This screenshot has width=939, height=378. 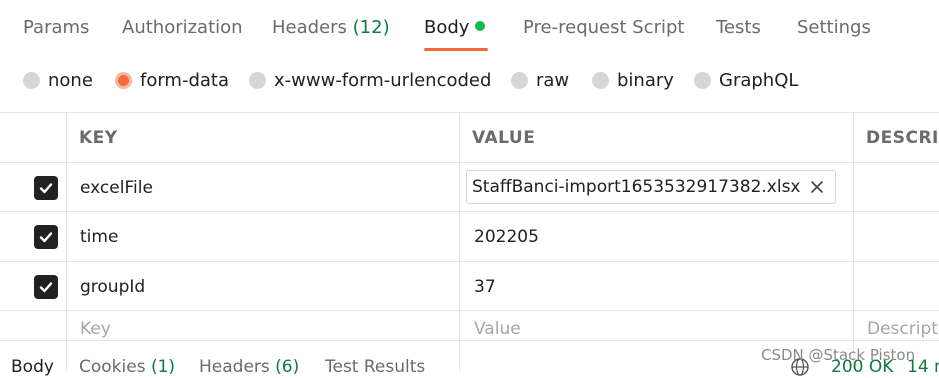 I want to click on table-row: groupId 37, so click(x=469, y=286).